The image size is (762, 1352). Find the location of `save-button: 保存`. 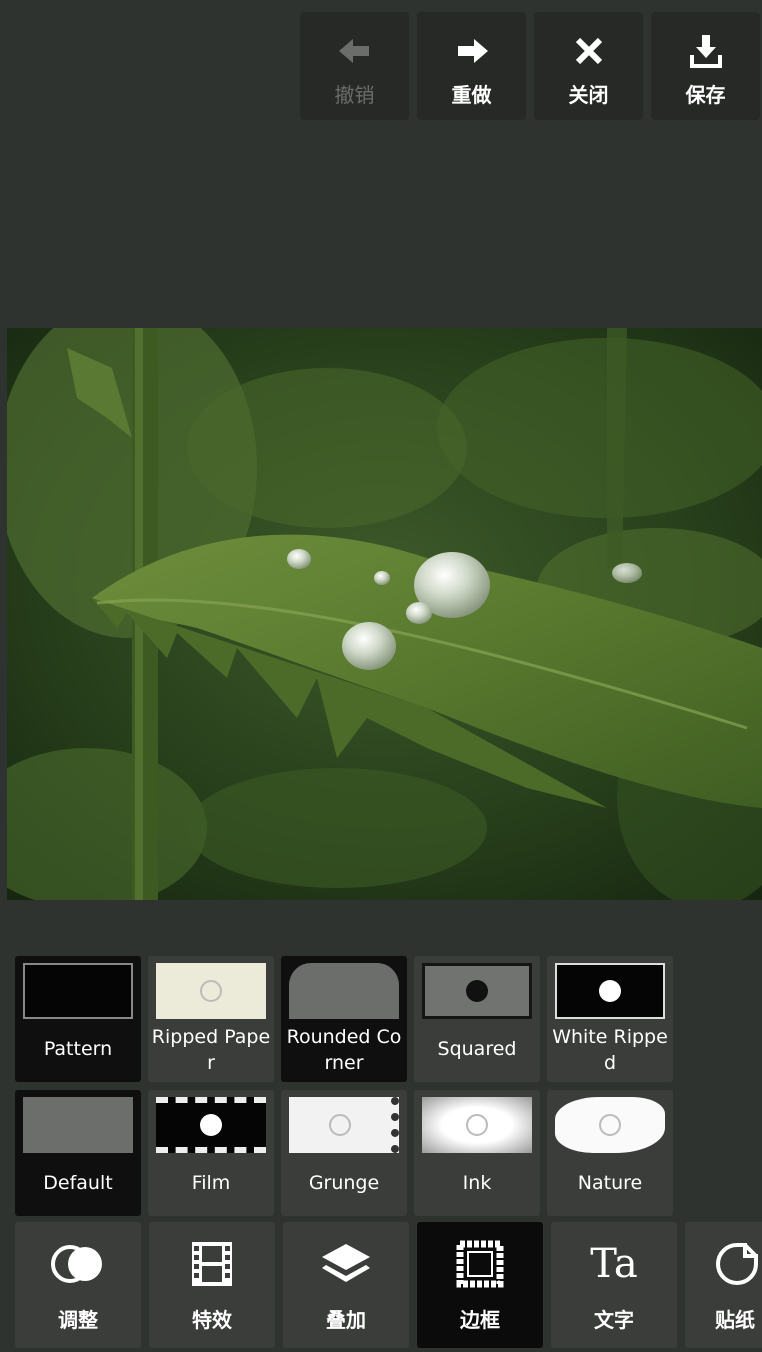

save-button: 保存 is located at coordinates (705, 66).